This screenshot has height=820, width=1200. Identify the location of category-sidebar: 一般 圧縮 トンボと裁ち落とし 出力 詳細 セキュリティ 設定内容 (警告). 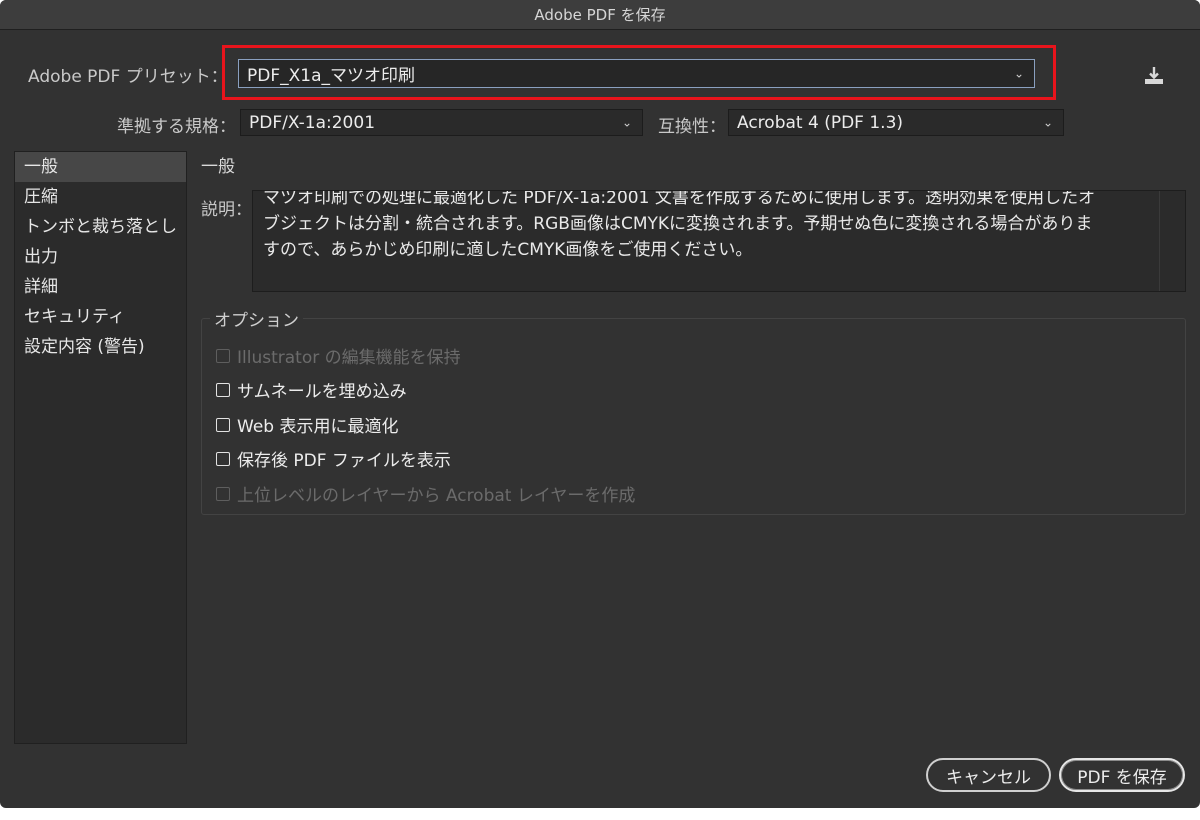
(100, 447).